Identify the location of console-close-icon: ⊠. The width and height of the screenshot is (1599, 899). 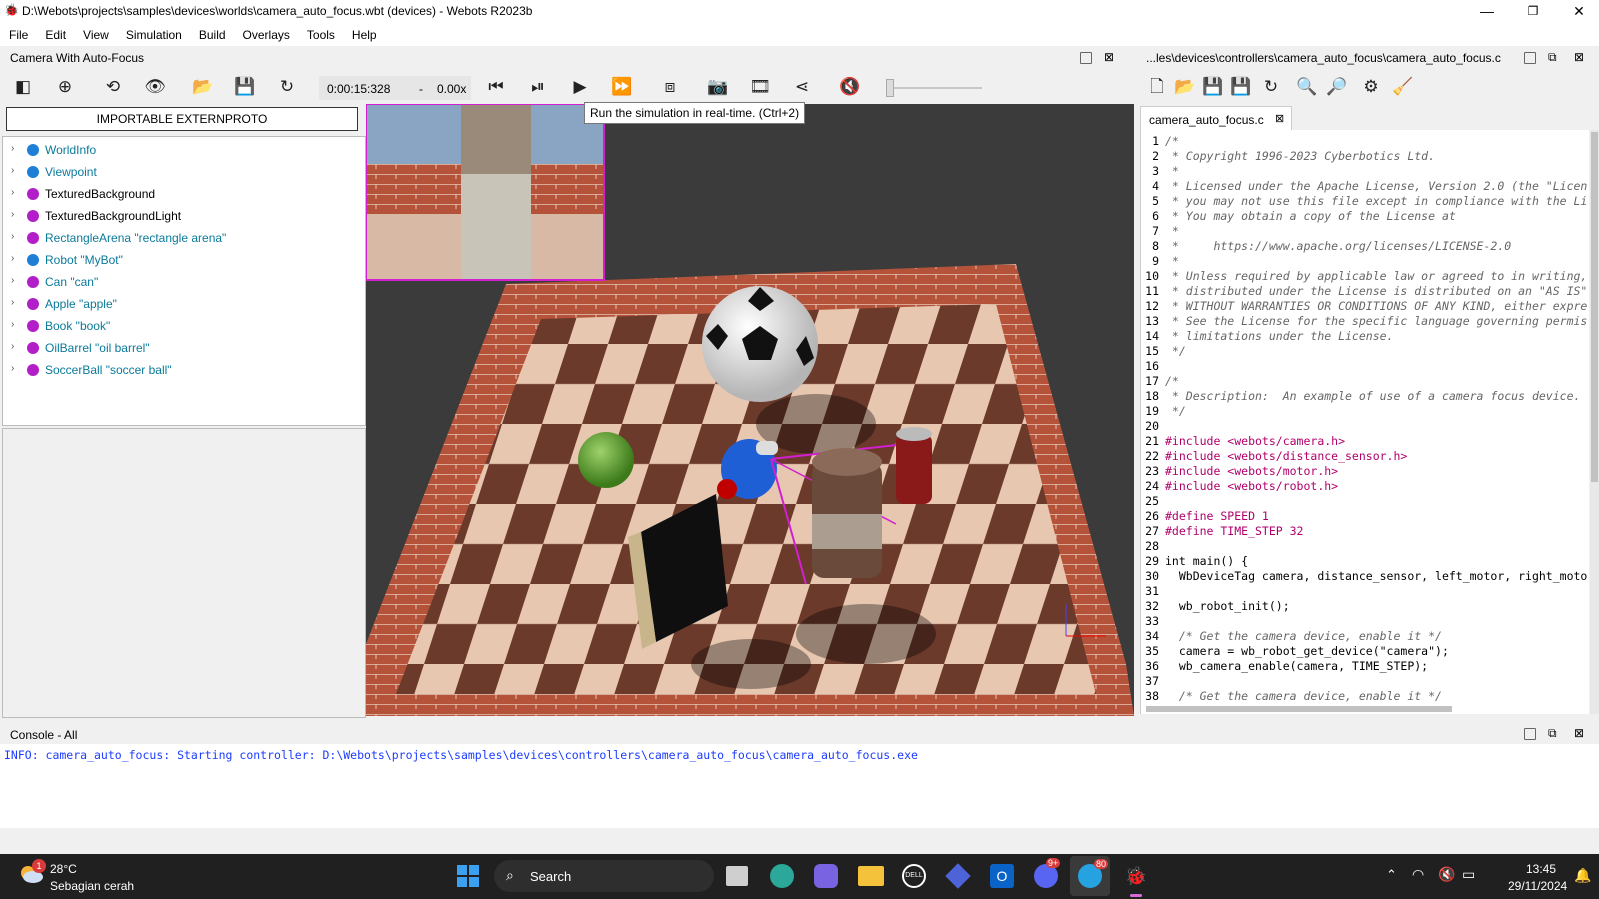
(1579, 733).